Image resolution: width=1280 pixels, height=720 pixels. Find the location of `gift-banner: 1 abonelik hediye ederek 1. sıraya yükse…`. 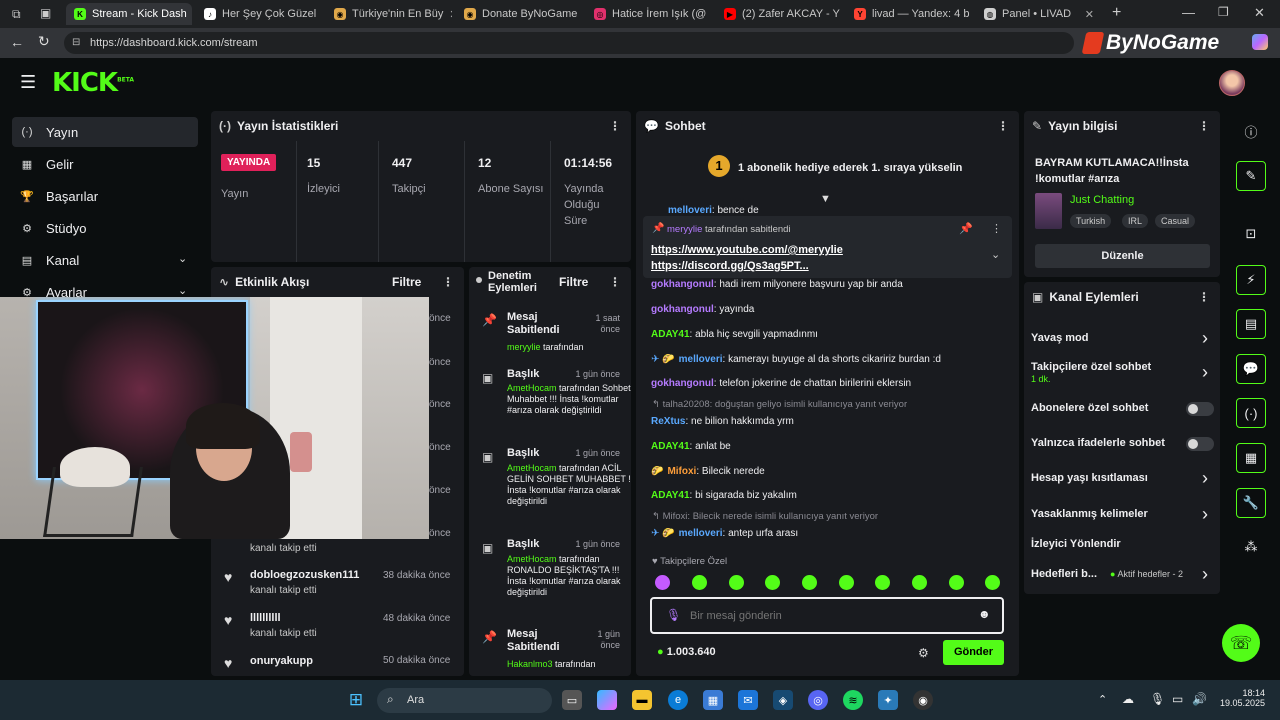

gift-banner: 1 abonelik hediye ederek 1. sıraya yükse… is located at coordinates (850, 168).